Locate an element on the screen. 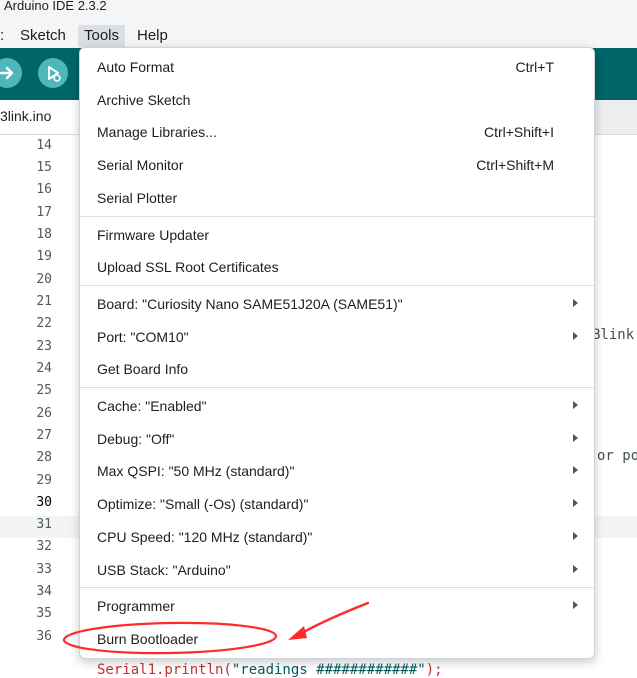 The width and height of the screenshot is (637, 678). upload-button is located at coordinates (53, 73).